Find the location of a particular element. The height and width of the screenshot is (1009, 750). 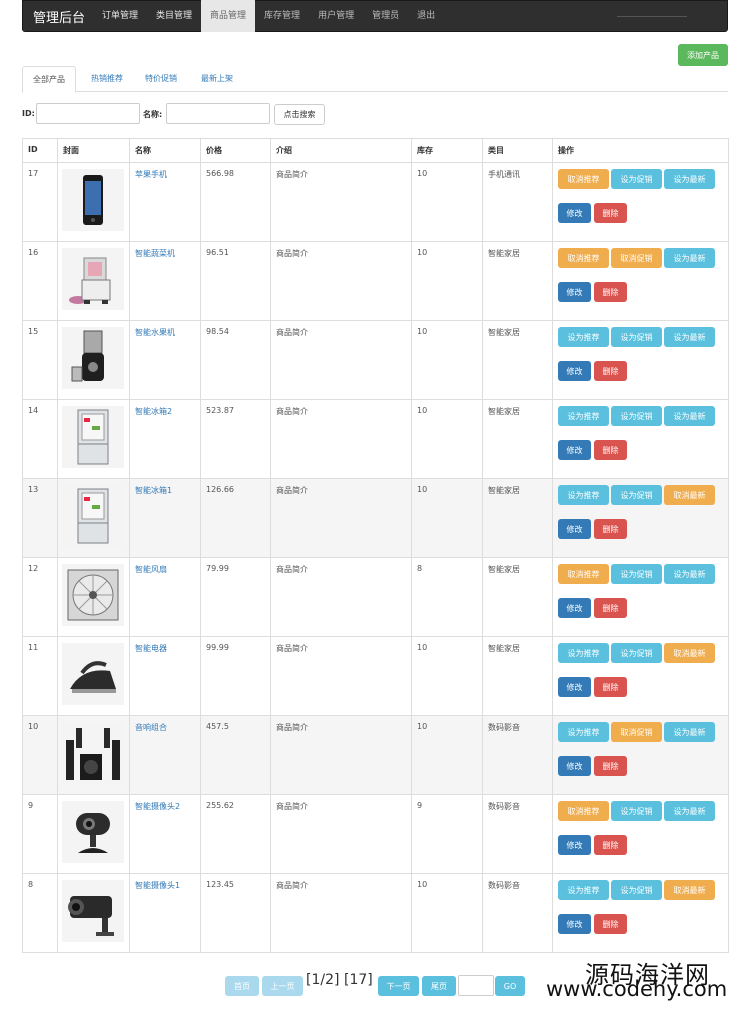

nav-item-admins: 管理员 is located at coordinates (385, 16).